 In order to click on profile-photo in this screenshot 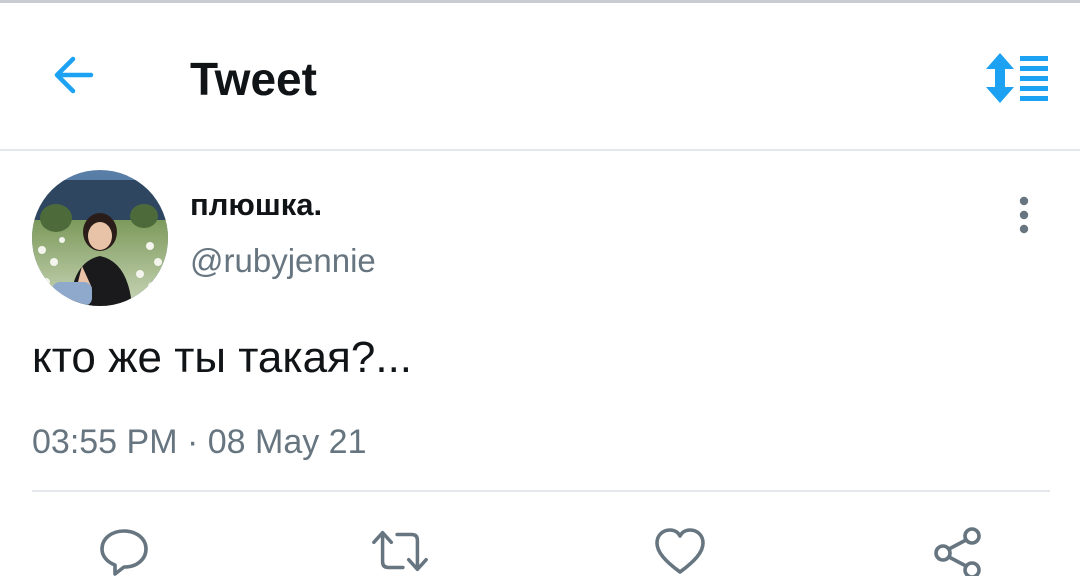, I will do `click(100, 238)`.